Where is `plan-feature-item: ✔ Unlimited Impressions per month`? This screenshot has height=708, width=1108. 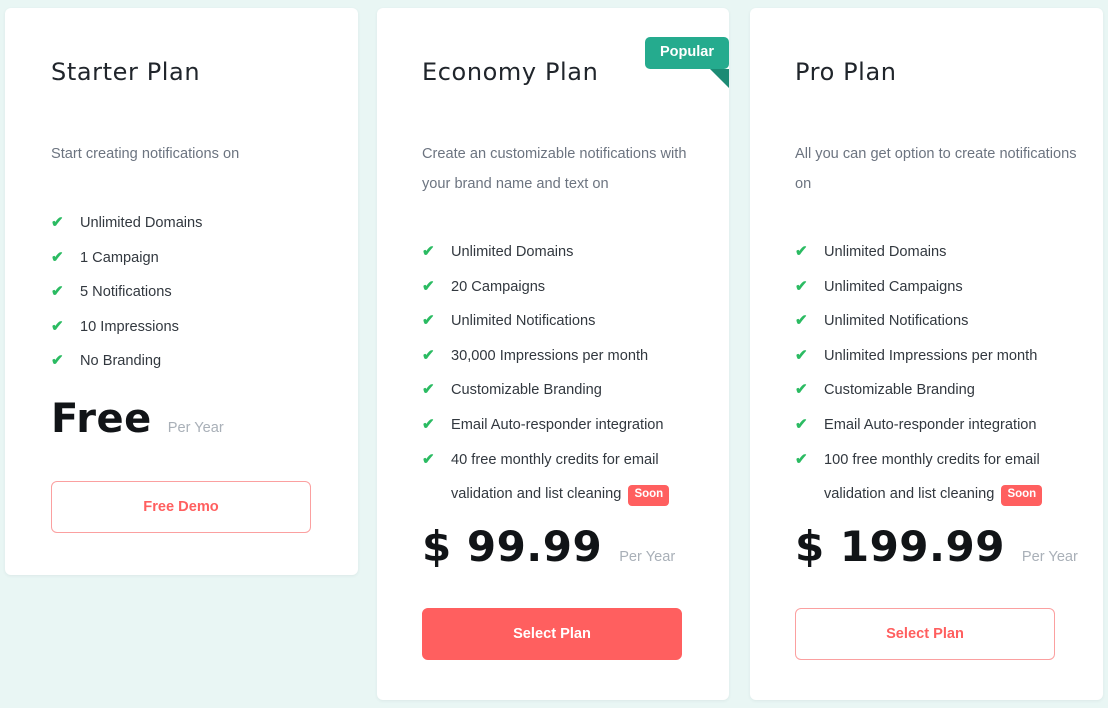
plan-feature-item: ✔ Unlimited Impressions per month is located at coordinates (938, 356).